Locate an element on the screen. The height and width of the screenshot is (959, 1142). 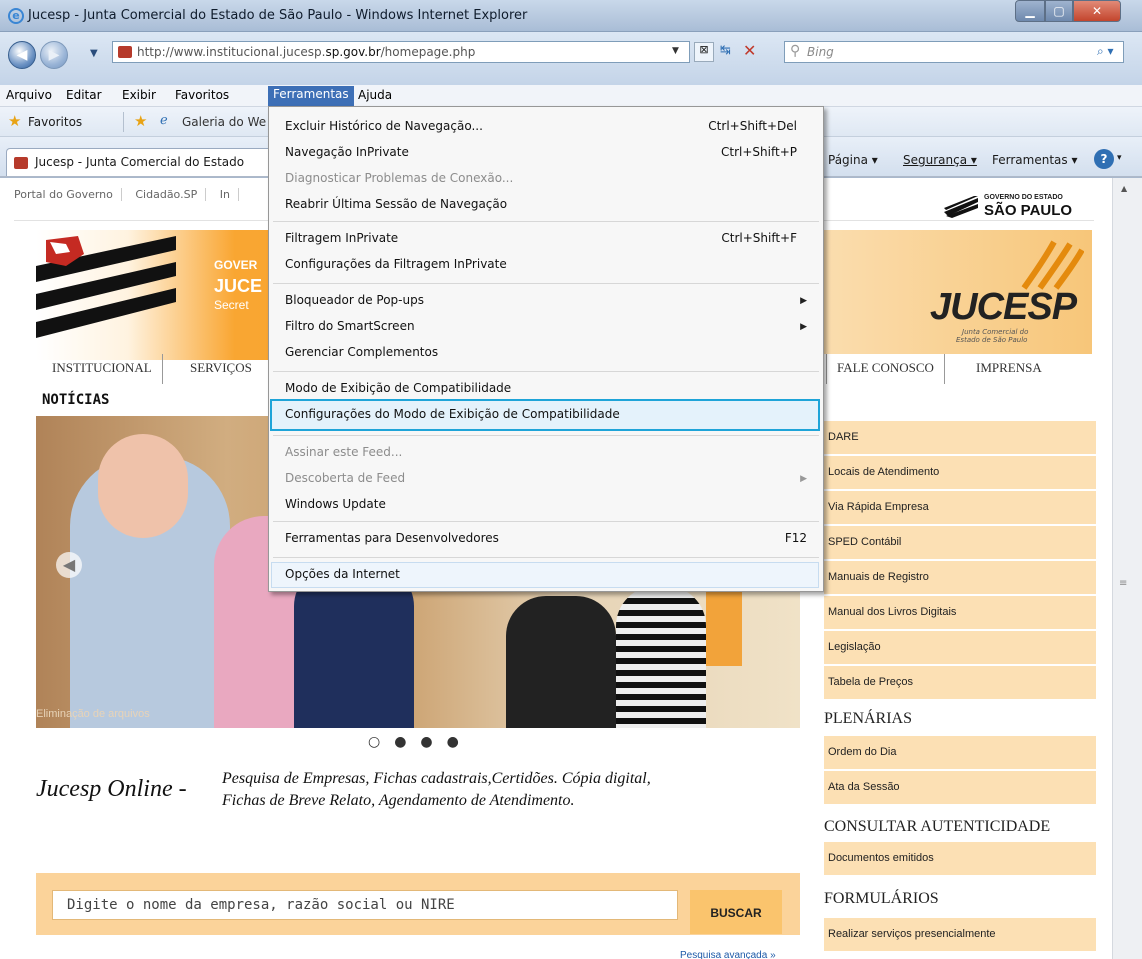
recent-pages-chevron-icon: ▼ is located at coordinates (94, 53).